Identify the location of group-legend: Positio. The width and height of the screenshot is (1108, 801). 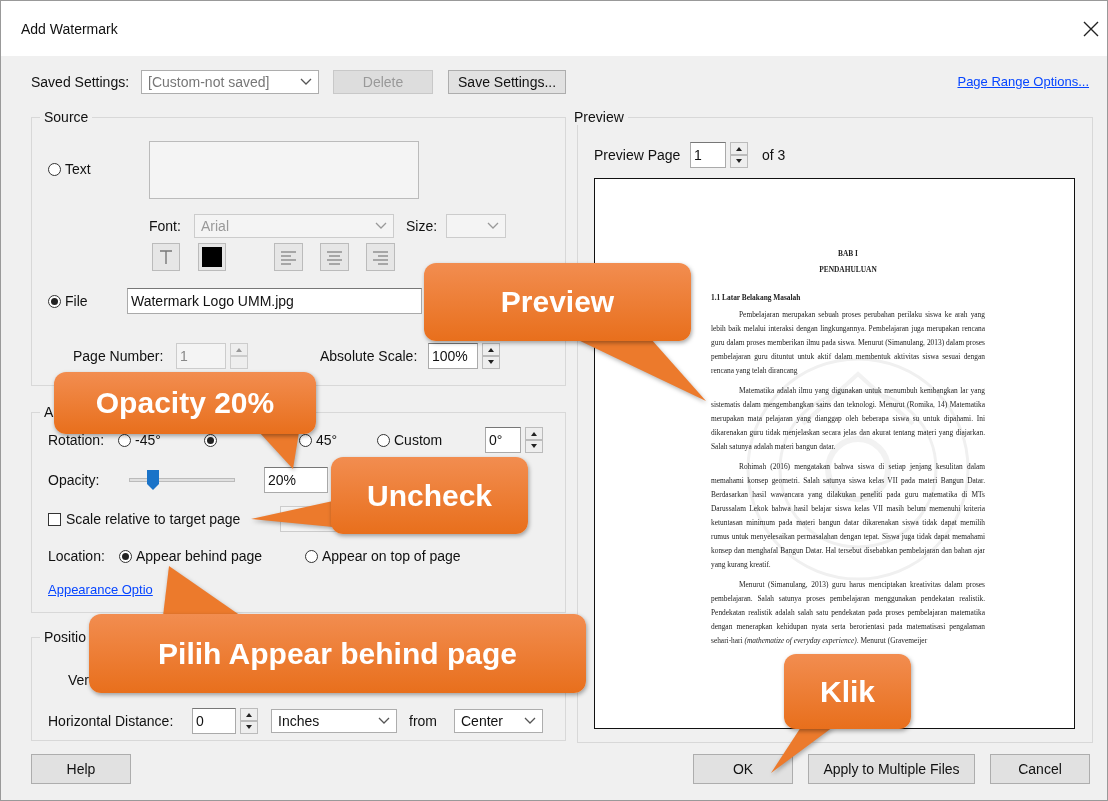
(65, 637).